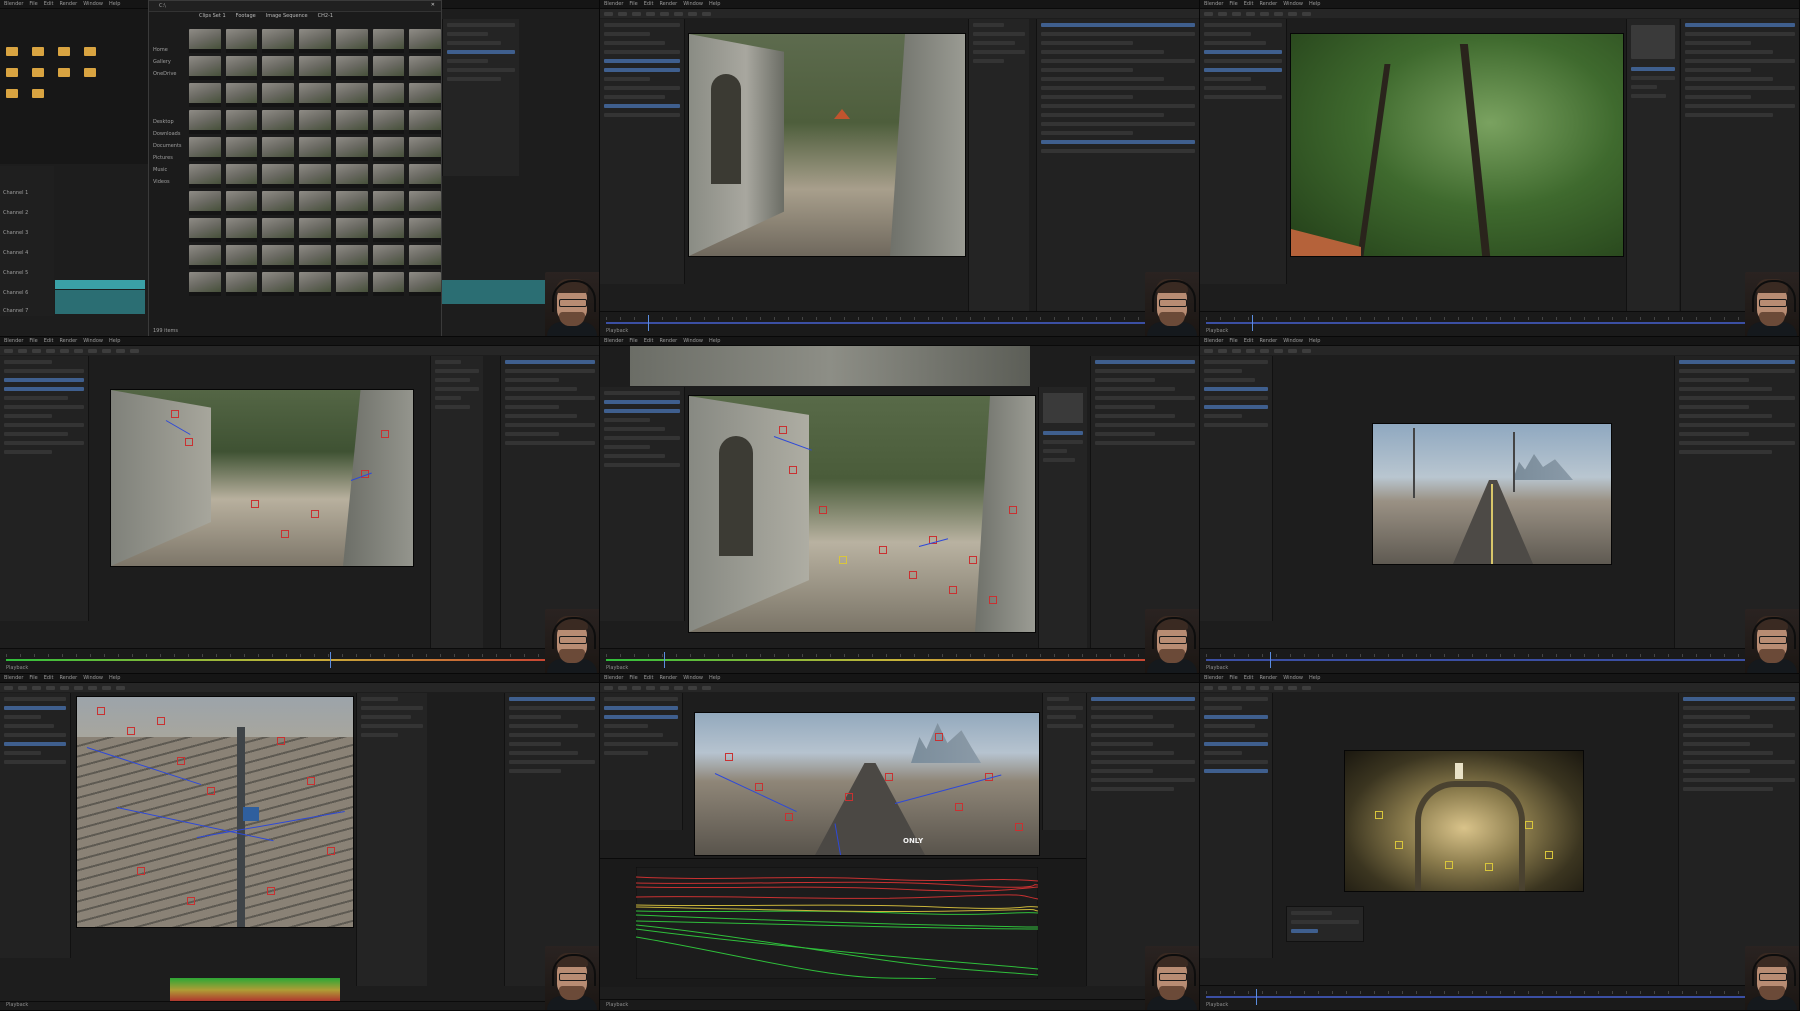 This screenshot has height=1011, width=1800. What do you see at coordinates (160, 170) in the screenshot?
I see `sidebar-item-music: Music` at bounding box center [160, 170].